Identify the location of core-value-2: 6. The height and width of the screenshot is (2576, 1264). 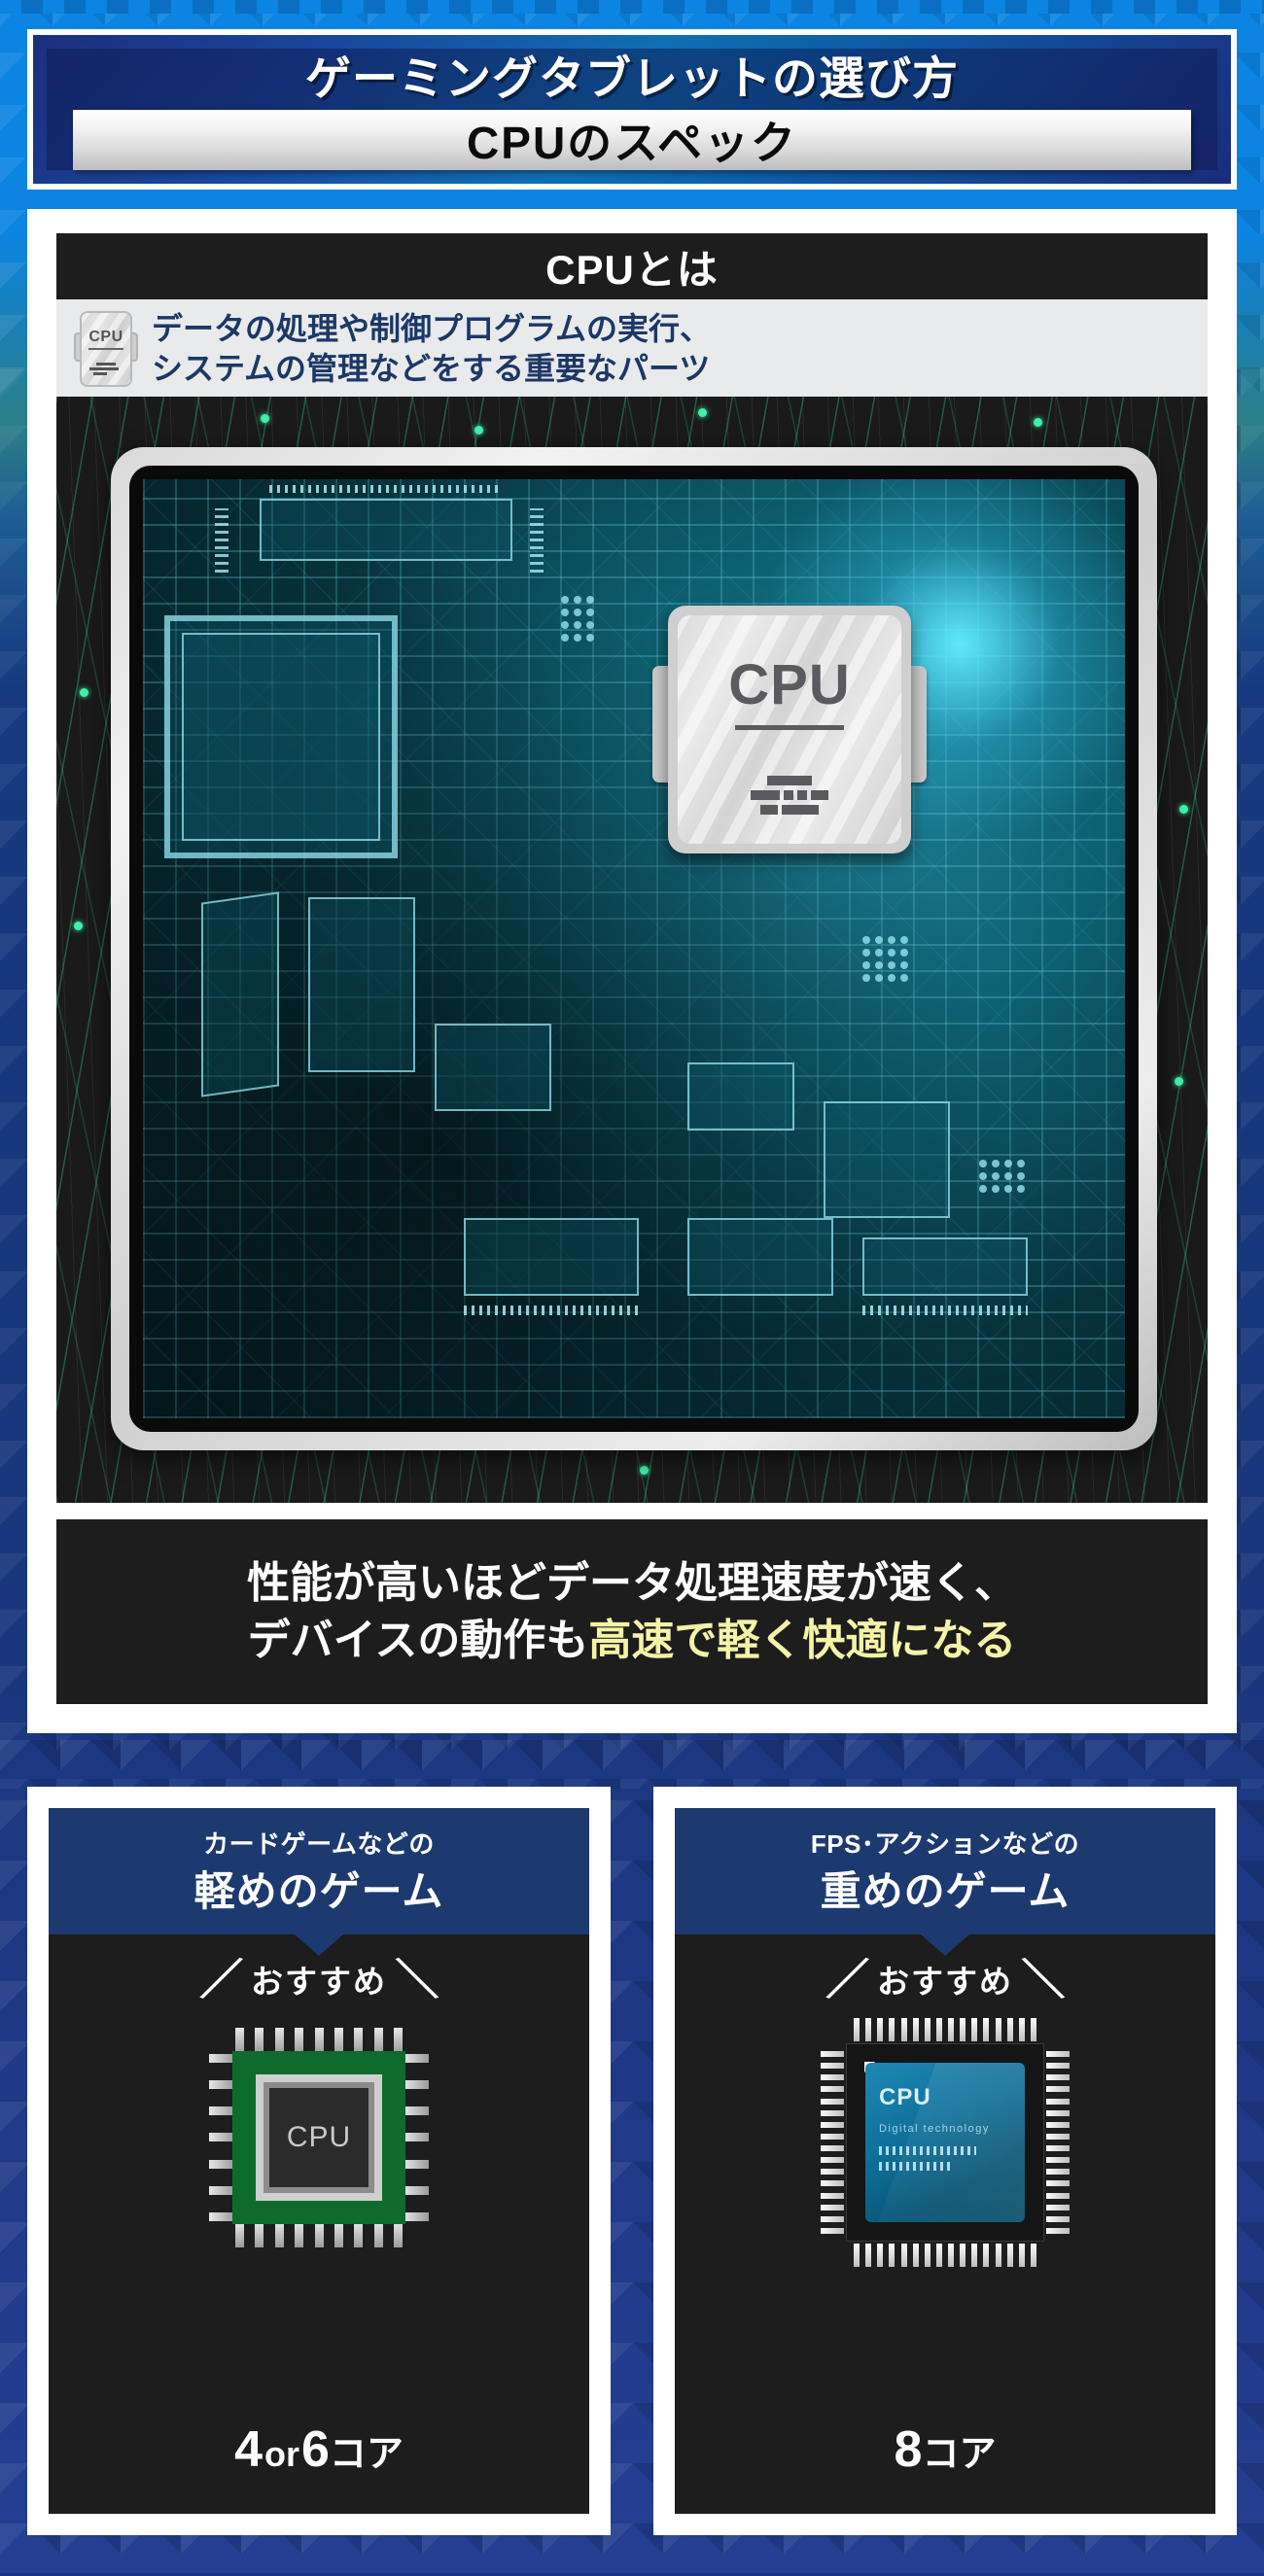
(315, 2450).